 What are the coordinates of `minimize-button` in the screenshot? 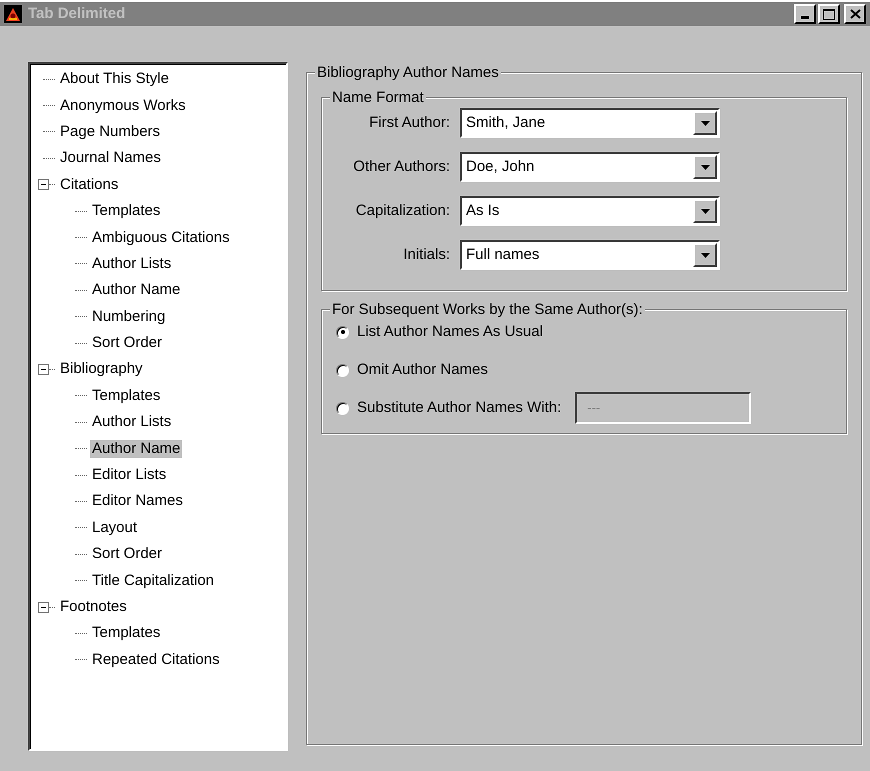 It's located at (805, 14).